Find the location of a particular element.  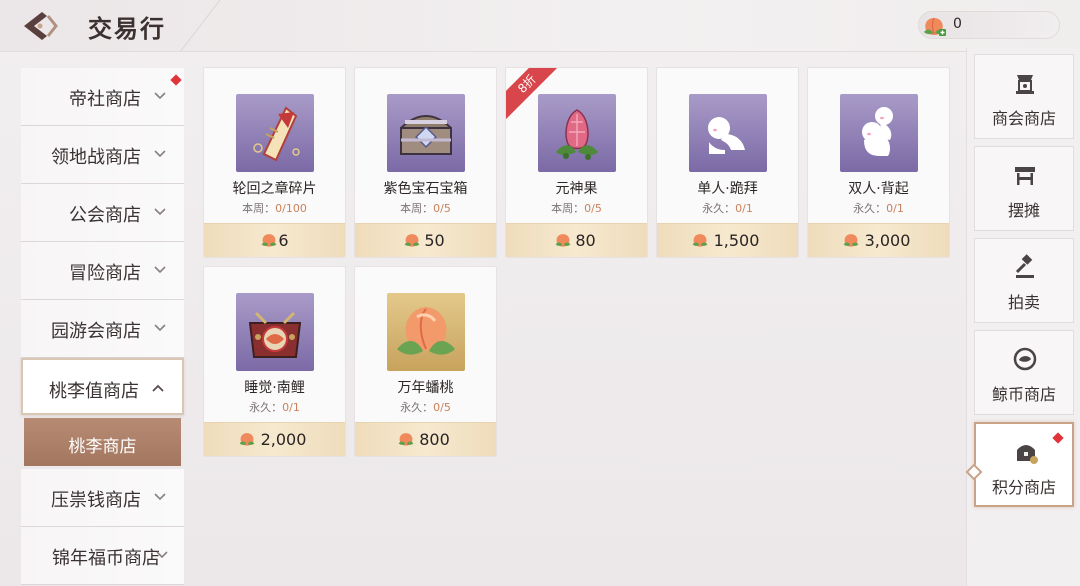

back-arrow-icon is located at coordinates (40, 26).